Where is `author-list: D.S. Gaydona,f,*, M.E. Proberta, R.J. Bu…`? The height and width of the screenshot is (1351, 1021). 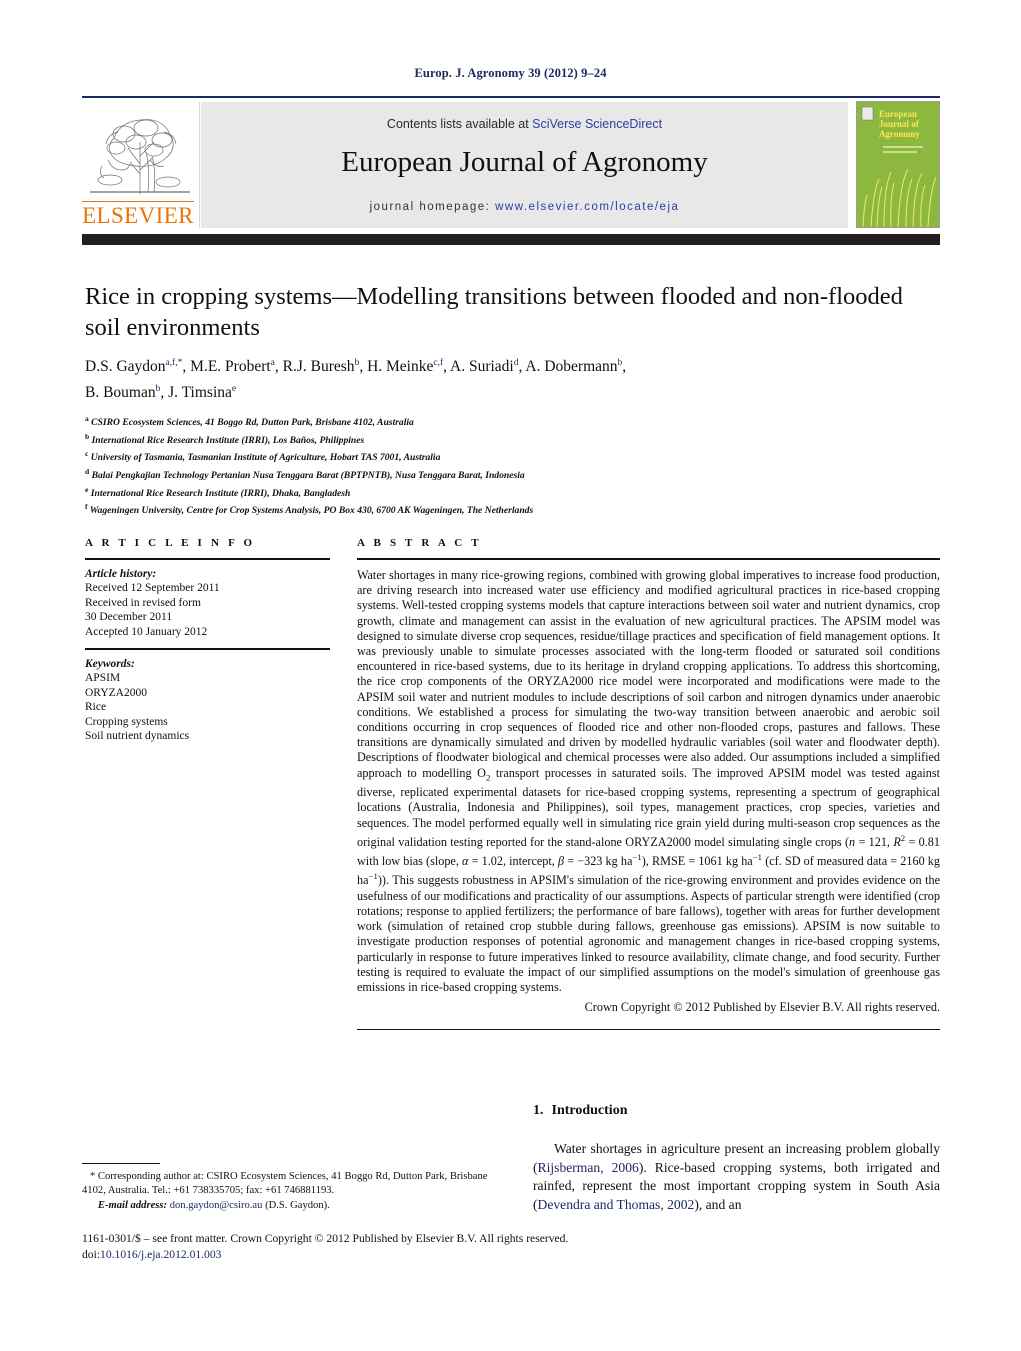
author-list: D.S. Gaydona,f,*, M.E. Proberta, R.J. Bu… is located at coordinates (356, 380).